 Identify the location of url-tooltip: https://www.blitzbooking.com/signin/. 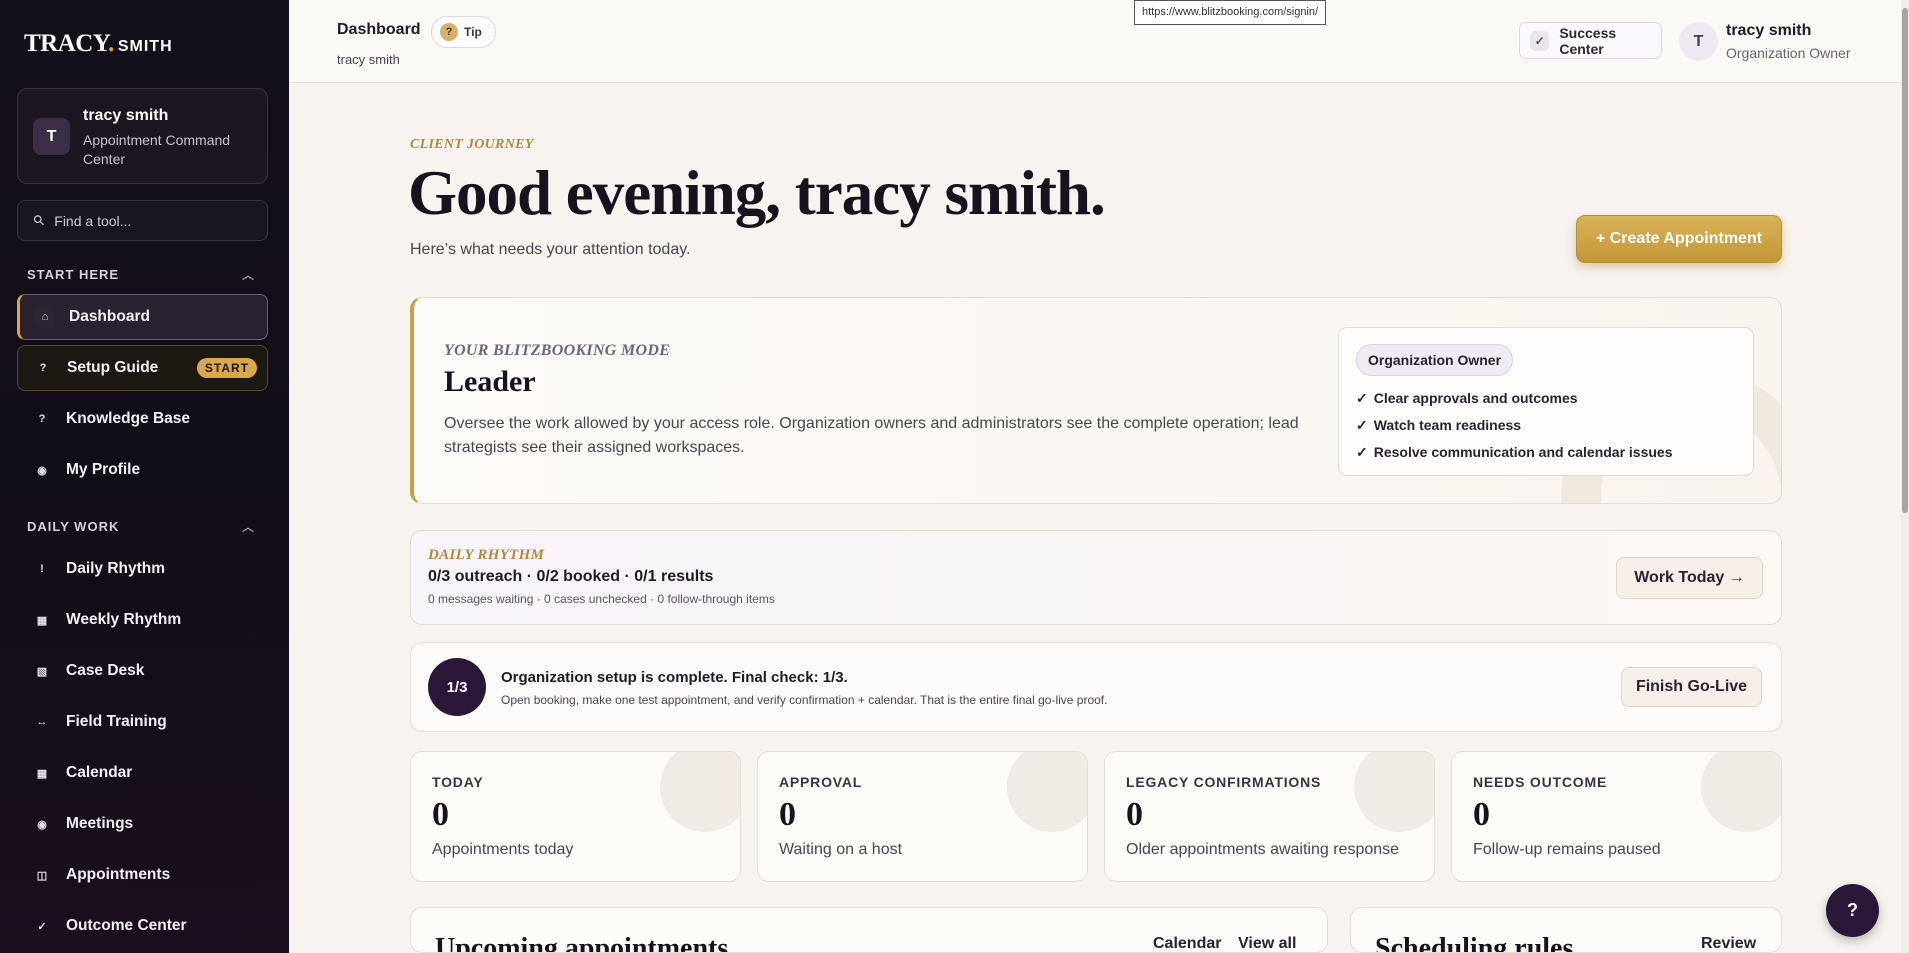
(1230, 12).